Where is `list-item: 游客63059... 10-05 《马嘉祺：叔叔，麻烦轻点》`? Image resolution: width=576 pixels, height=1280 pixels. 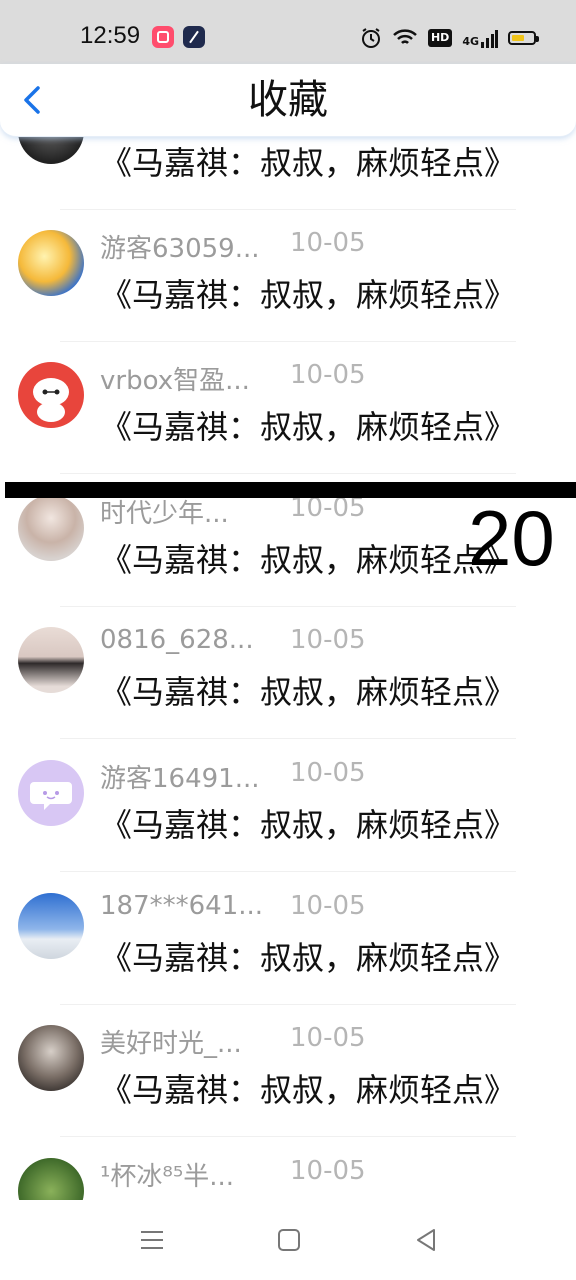 list-item: 游客63059... 10-05 《马嘉祺：叔叔，麻烦轻点》 is located at coordinates (288, 276).